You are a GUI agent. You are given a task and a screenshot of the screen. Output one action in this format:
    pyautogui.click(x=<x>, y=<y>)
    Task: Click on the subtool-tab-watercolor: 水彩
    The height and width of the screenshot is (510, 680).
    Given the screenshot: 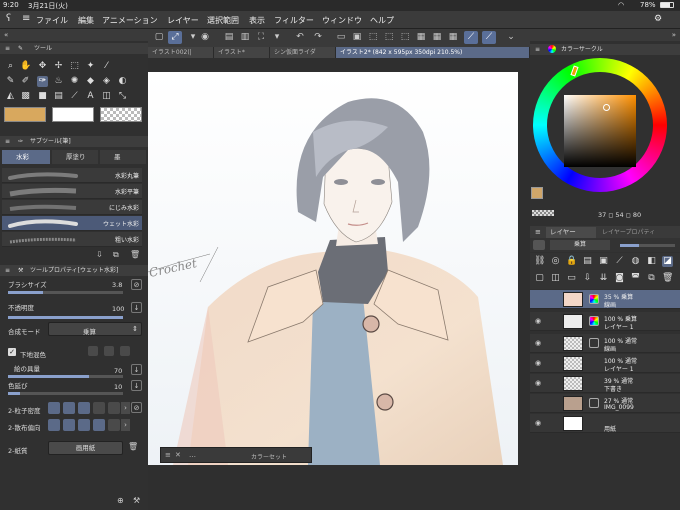 What is the action you would take?
    pyautogui.click(x=26, y=157)
    